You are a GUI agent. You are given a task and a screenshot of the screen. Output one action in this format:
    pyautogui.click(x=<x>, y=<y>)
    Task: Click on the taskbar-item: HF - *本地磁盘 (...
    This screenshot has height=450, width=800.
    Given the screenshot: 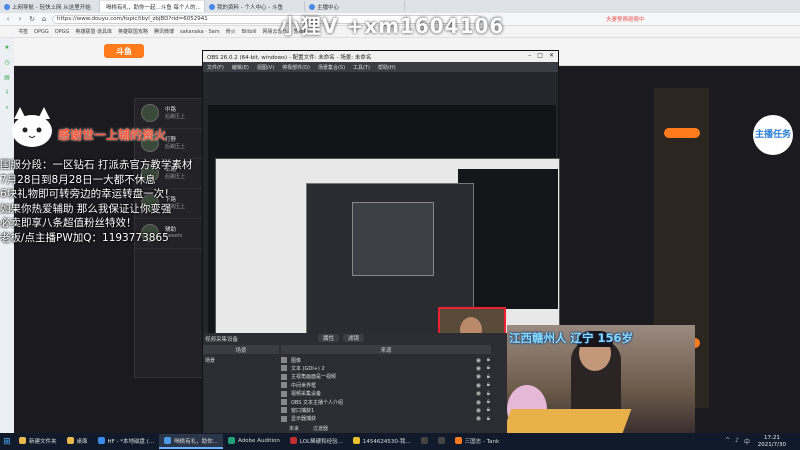 What is the action you would take?
    pyautogui.click(x=126, y=441)
    